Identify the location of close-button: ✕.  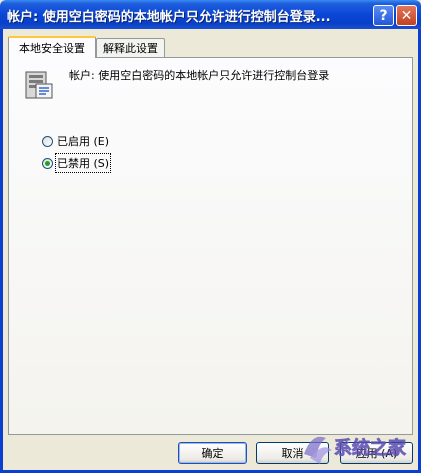
(406, 15).